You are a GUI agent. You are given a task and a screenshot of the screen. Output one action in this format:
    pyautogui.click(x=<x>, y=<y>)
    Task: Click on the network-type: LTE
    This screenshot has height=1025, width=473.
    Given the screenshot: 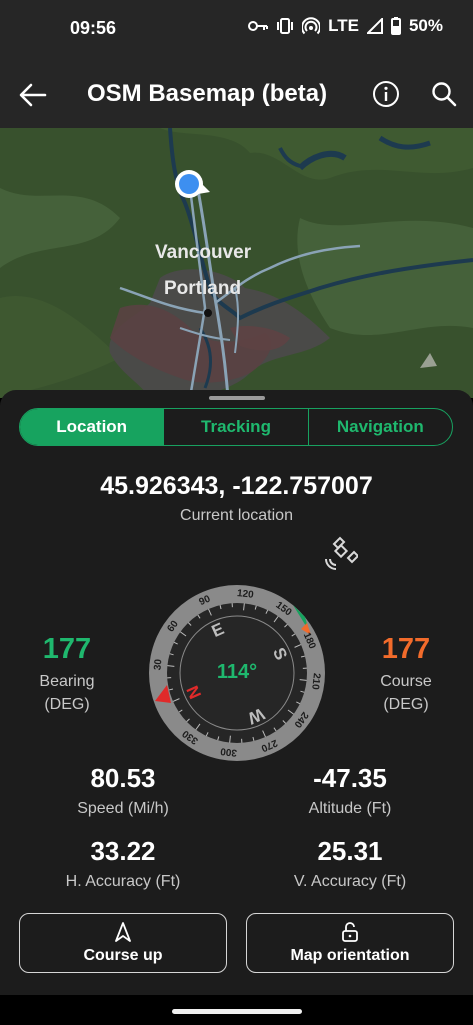 What is the action you would take?
    pyautogui.click(x=343, y=25)
    